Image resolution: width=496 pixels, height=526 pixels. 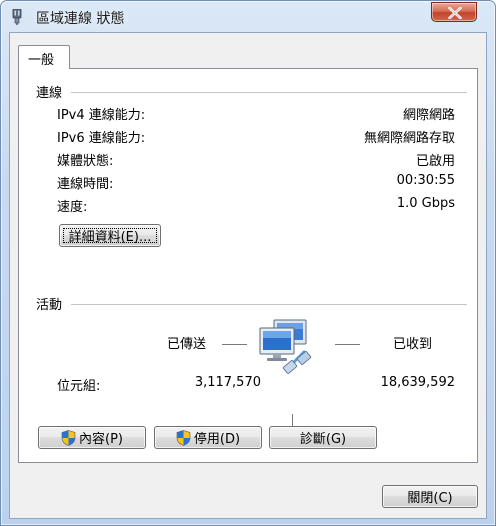 What do you see at coordinates (435, 161) in the screenshot?
I see `media-state-value: 已啟用` at bounding box center [435, 161].